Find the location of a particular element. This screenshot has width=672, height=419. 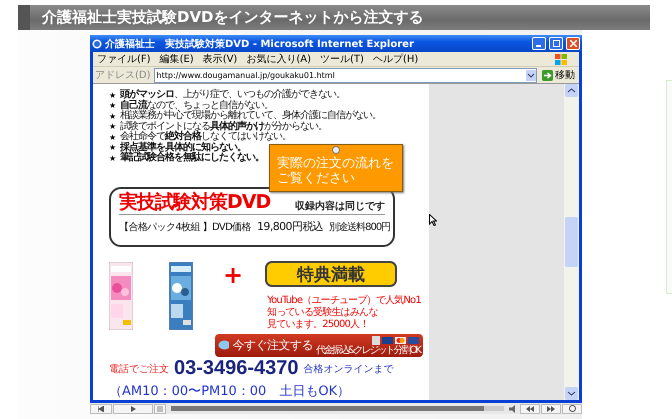

promo-text: 見ています。25000人！ is located at coordinates (318, 325).